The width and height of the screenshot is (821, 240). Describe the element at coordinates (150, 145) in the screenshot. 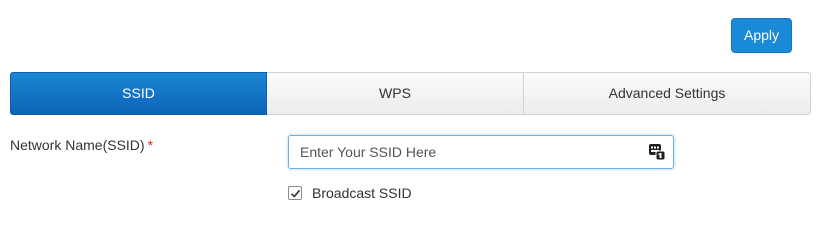

I see `required-marker: *` at that location.